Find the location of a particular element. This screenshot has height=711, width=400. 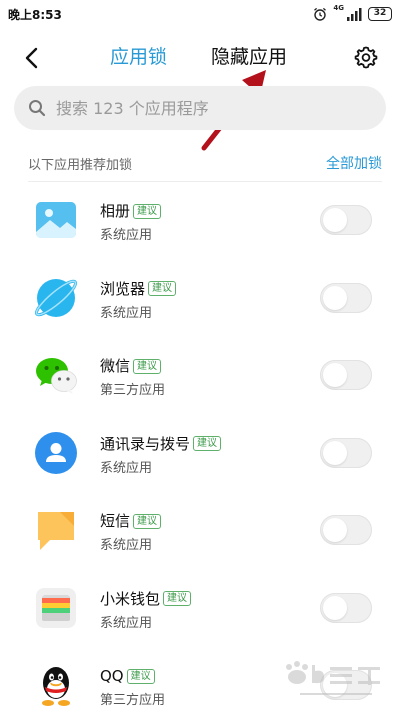

list-item: 微信 建议 第三方应用 is located at coordinates (200, 376).